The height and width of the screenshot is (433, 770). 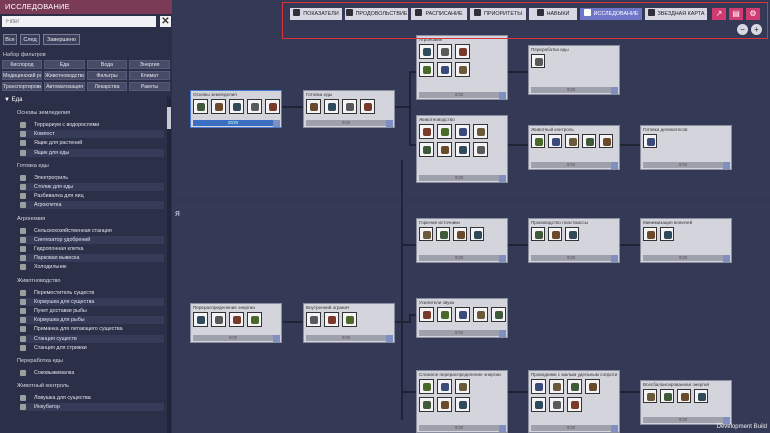 I want to click on toolbar-button: ЗВЕЗДНАЯ КАРТА, so click(x=676, y=14).